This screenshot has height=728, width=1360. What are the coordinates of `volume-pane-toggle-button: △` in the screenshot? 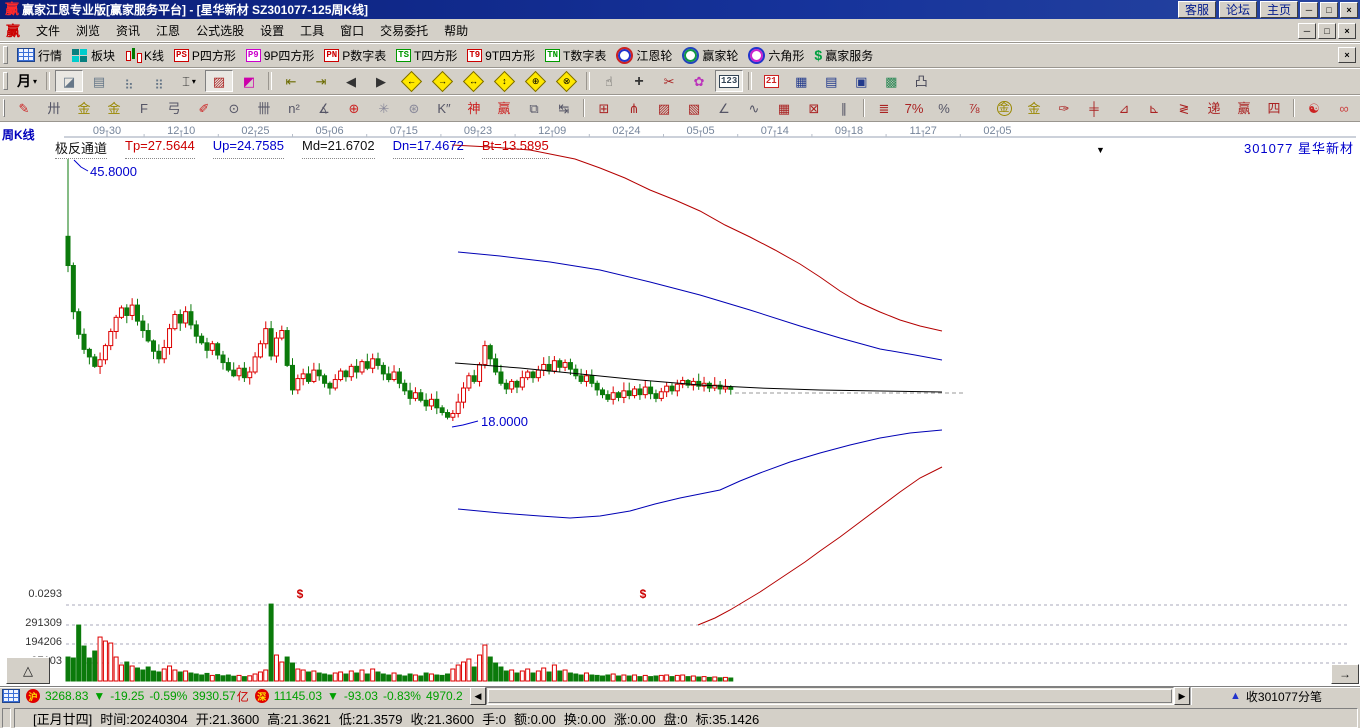 It's located at (28, 670).